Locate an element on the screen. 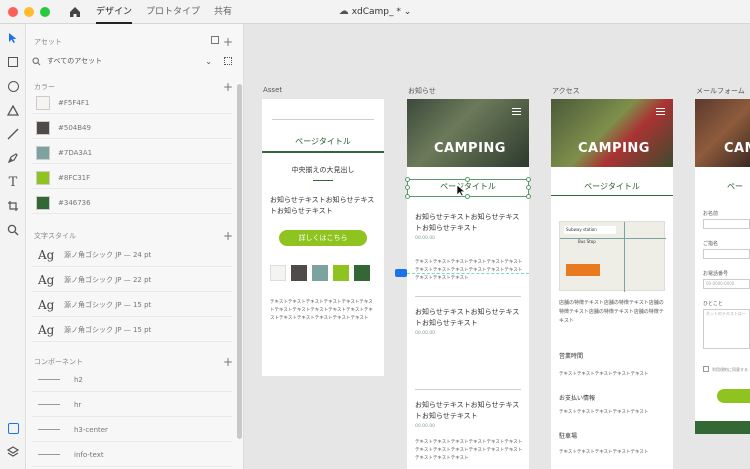 The image size is (750, 469). nomination-field is located at coordinates (726, 254).